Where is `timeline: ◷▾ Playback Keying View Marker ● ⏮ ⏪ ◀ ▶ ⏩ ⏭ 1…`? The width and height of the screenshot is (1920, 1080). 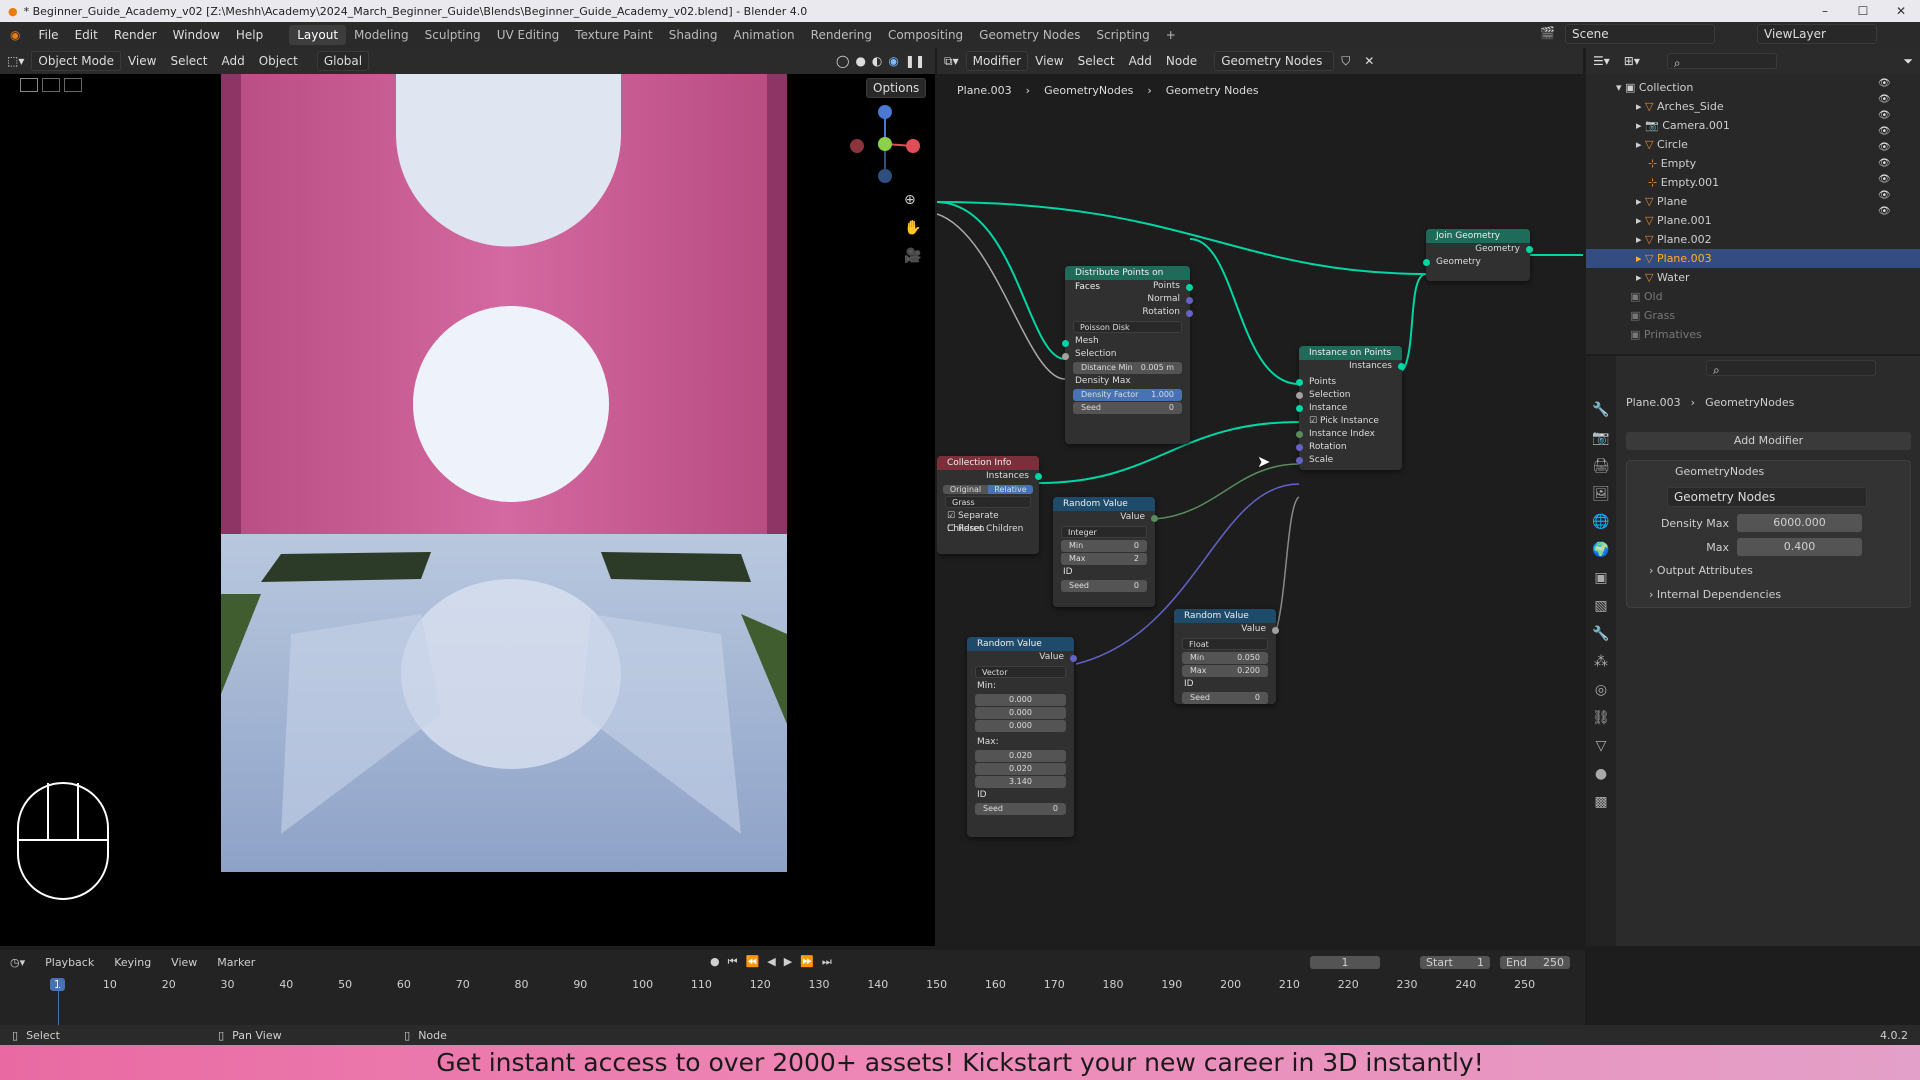 timeline: ◷▾ Playback Keying View Marker ● ⏮ ⏪ ◀ ▶ ⏩ ⏭ 1… is located at coordinates (792, 990).